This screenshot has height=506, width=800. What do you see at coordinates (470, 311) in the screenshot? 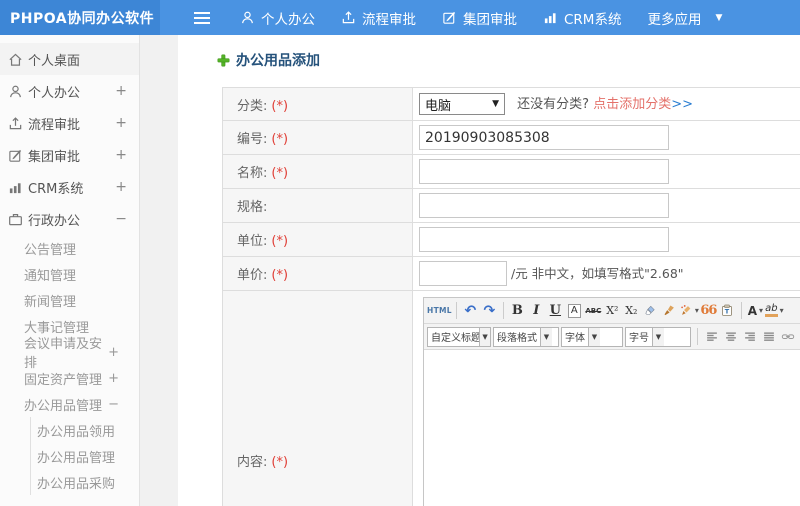
I see `undo-icon: ↶` at bounding box center [470, 311].